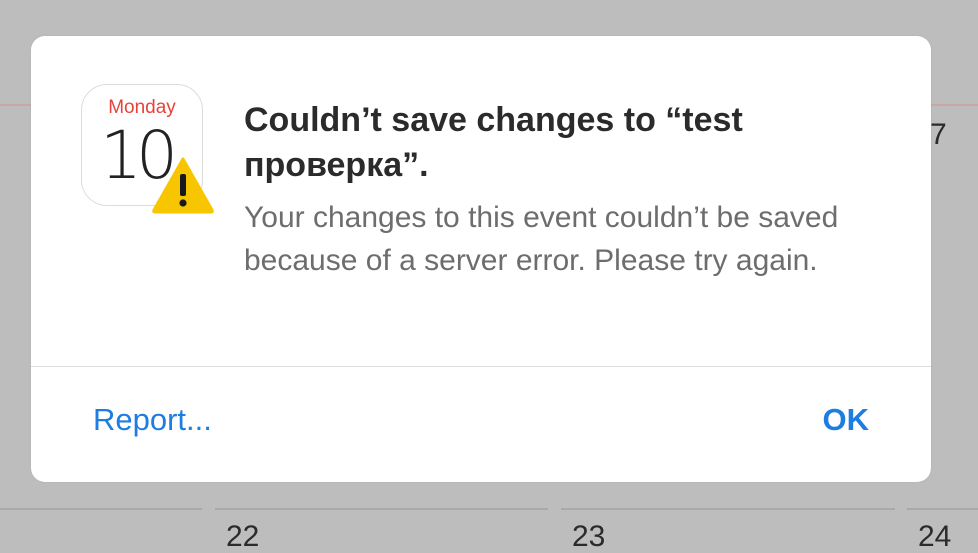  Describe the element at coordinates (588, 537) in the screenshot. I see `calendar-date-23: 23` at that location.